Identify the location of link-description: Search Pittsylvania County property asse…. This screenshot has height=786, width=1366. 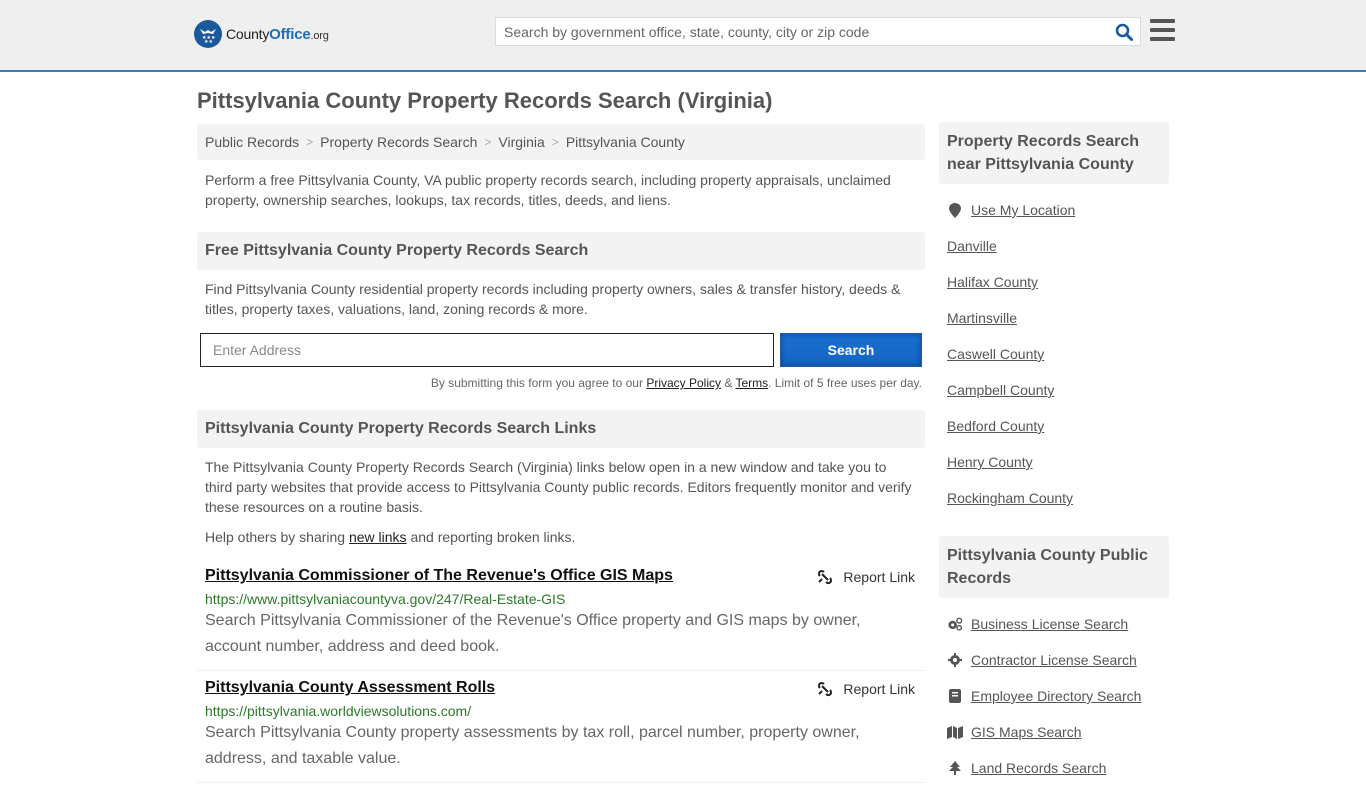
(532, 745).